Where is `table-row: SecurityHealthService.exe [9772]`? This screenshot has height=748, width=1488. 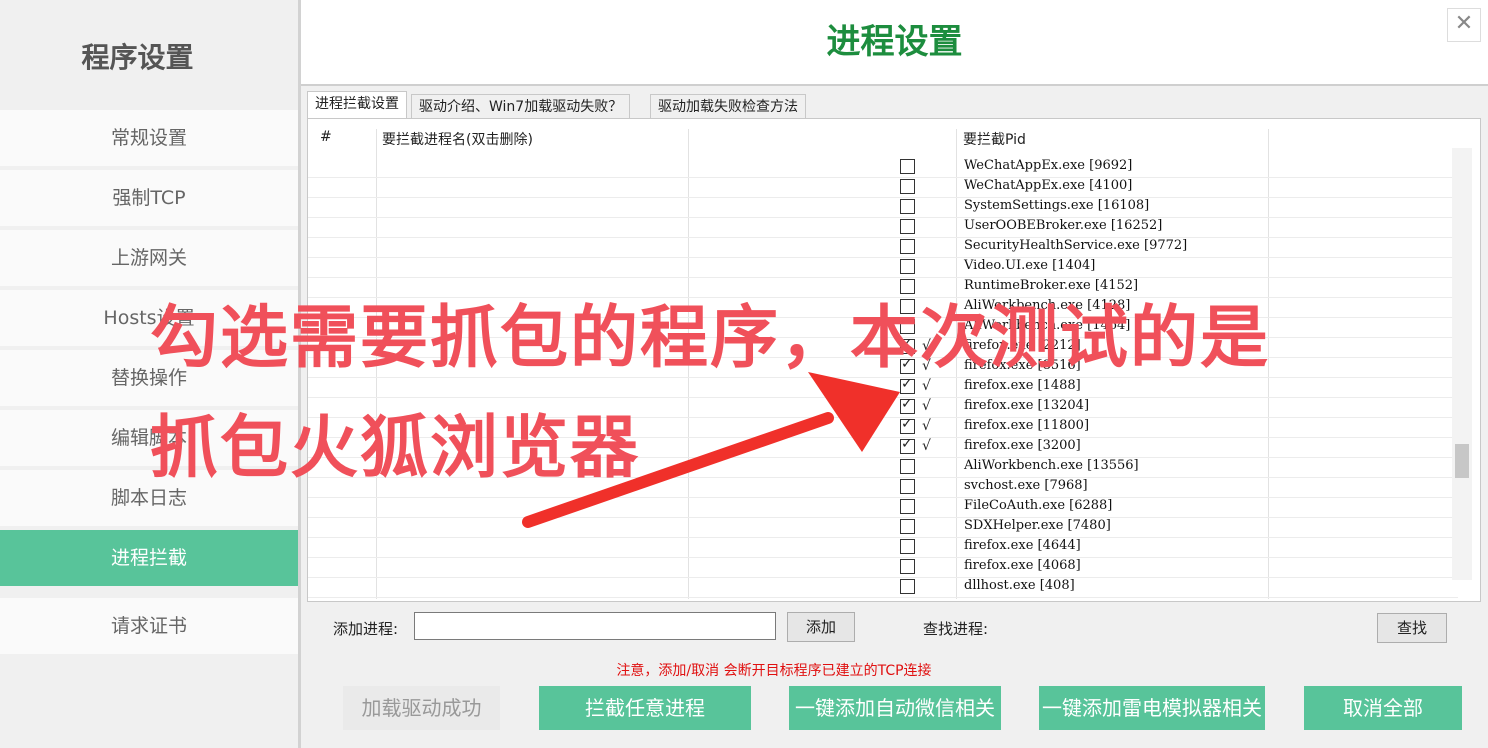 table-row: SecurityHealthService.exe [9772] is located at coordinates (883, 247).